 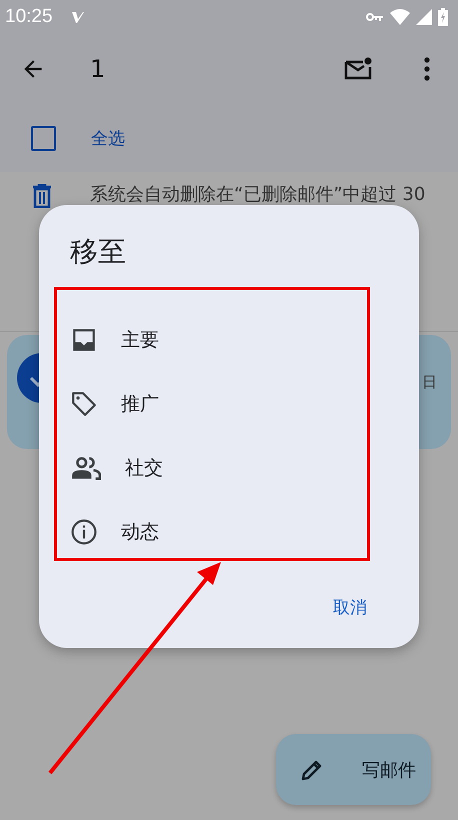 I want to click on info-icon, so click(x=84, y=532).